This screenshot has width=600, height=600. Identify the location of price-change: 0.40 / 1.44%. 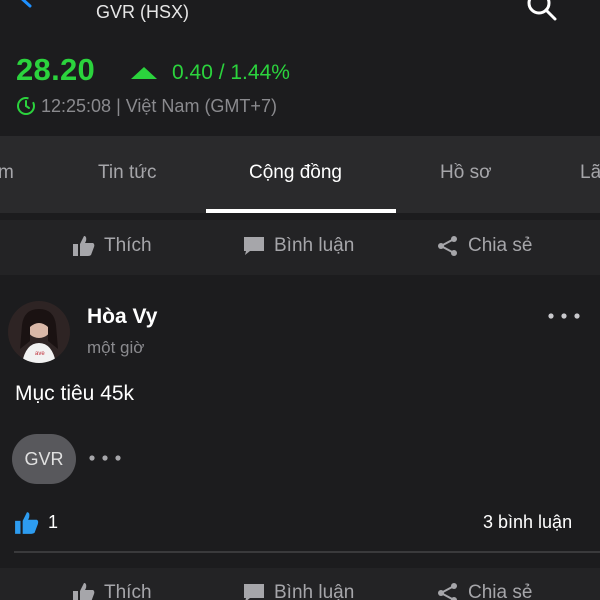
(231, 72).